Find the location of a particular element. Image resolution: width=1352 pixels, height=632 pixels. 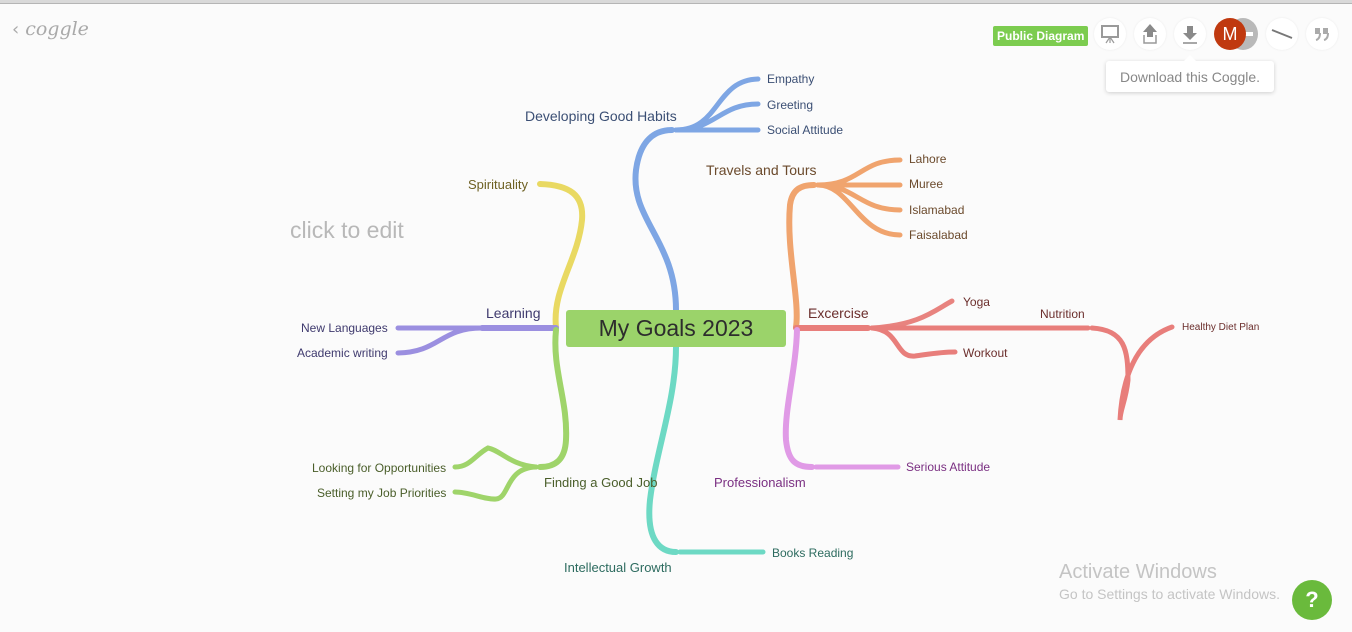

node-developing-good-habits: Developing Good Habits is located at coordinates (601, 116).